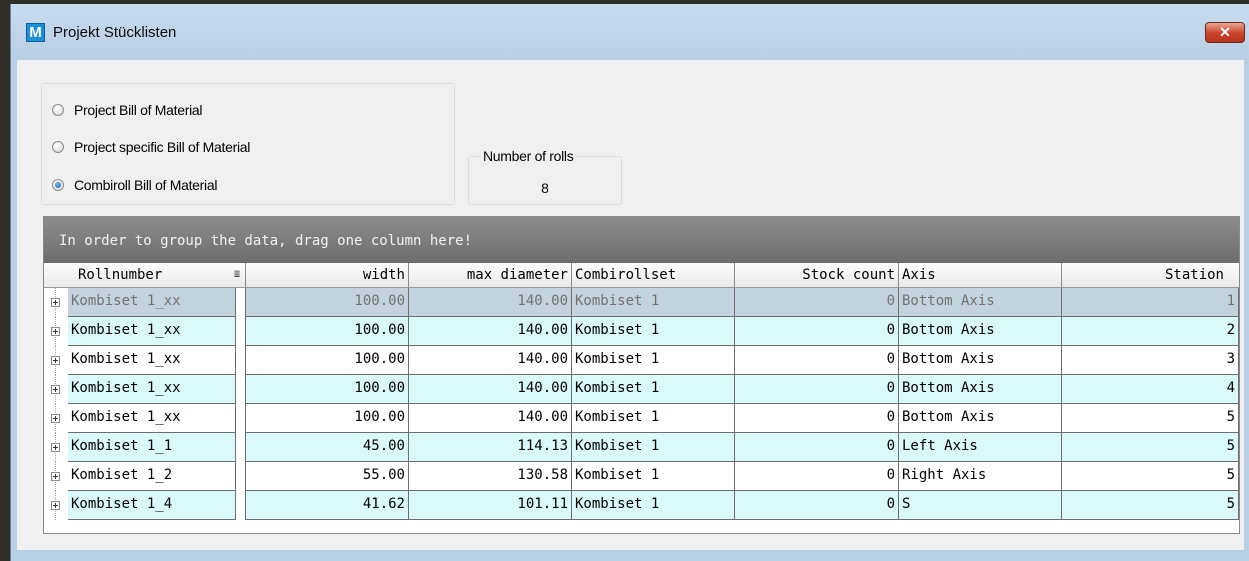  What do you see at coordinates (58, 185) in the screenshot?
I see `radio-button-checked-icon` at bounding box center [58, 185].